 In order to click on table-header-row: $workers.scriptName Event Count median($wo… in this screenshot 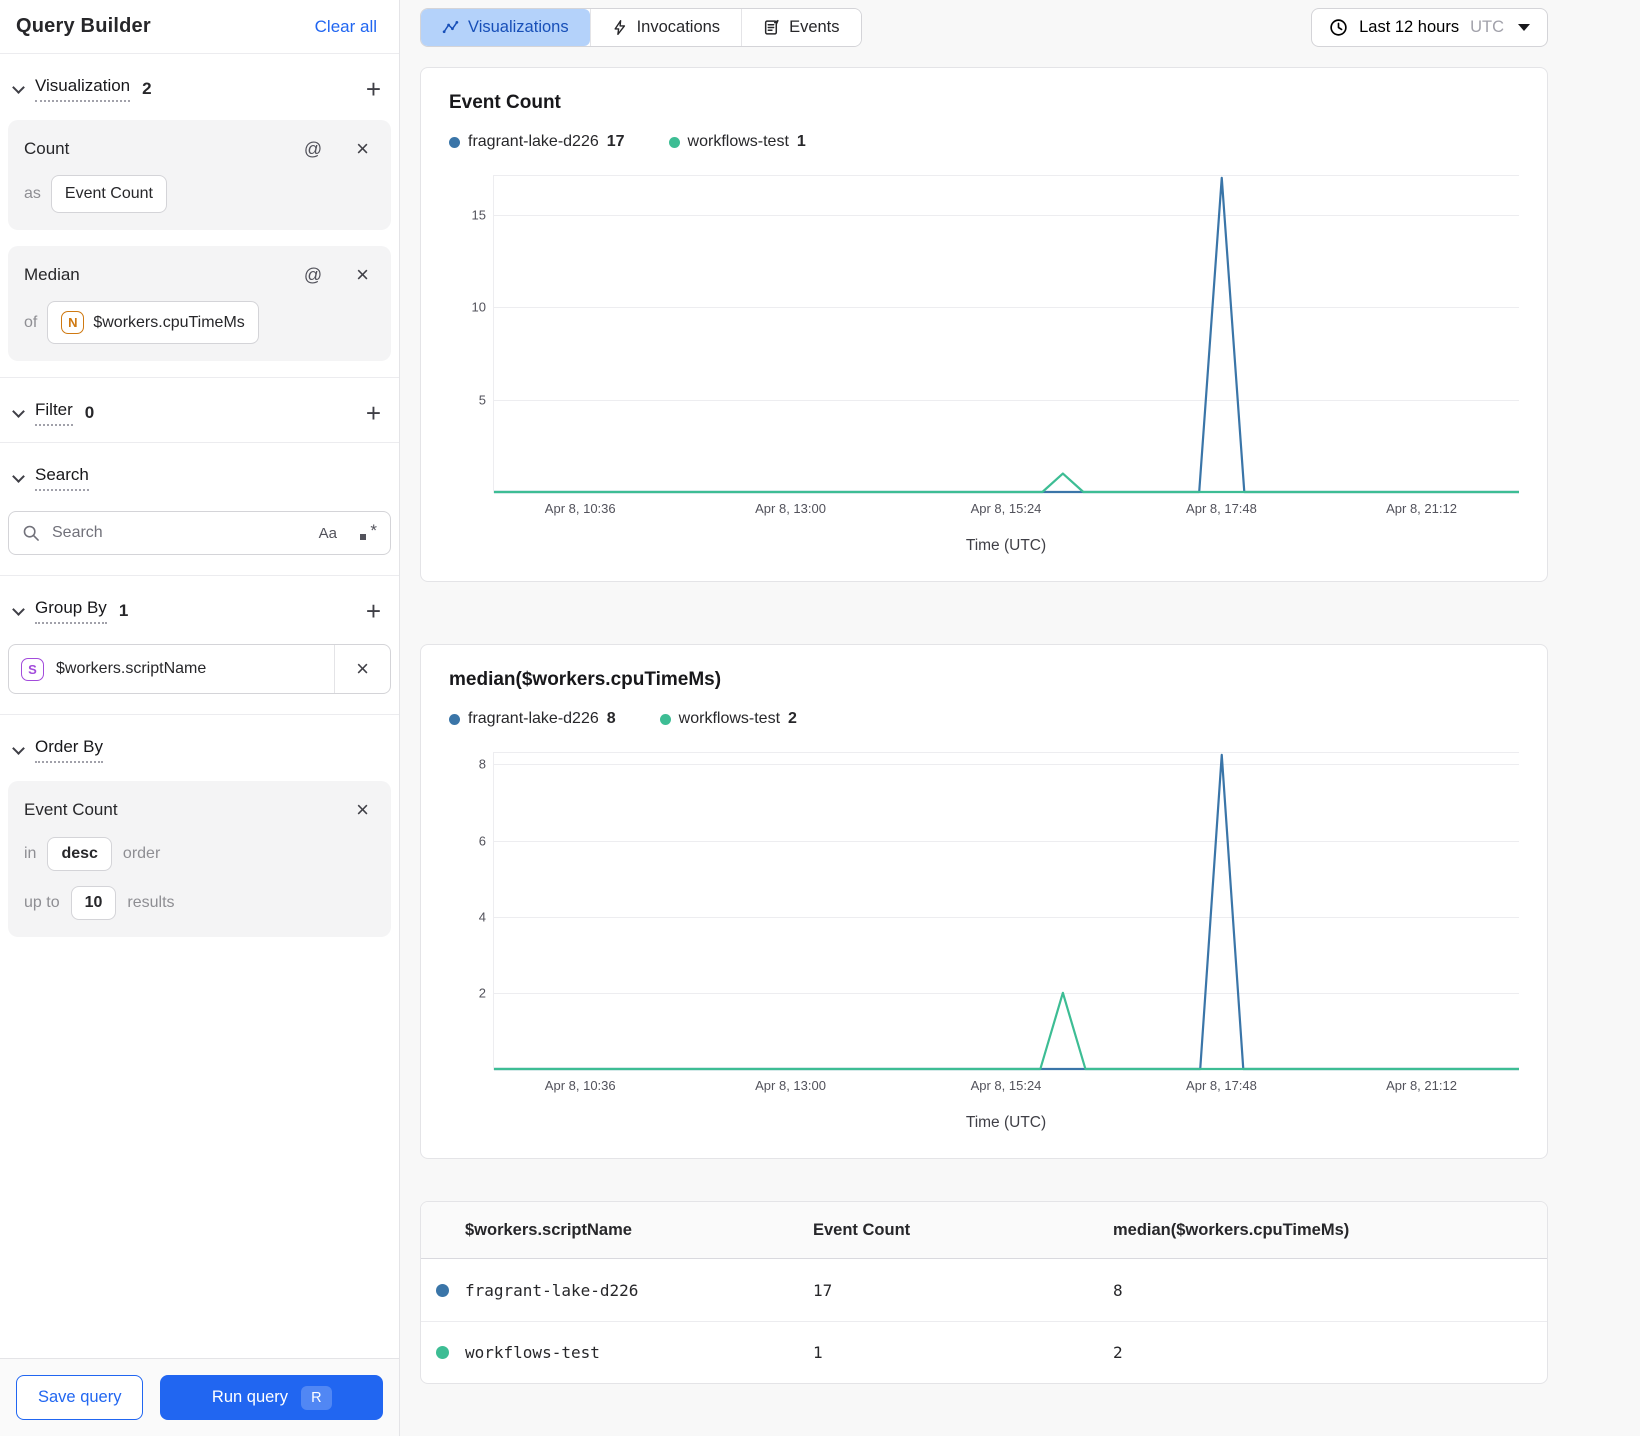, I will do `click(984, 1230)`.